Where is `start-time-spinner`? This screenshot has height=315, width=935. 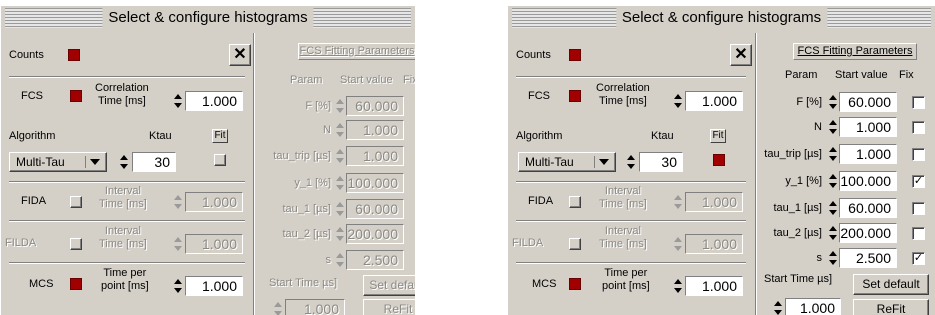 start-time-spinner is located at coordinates (778, 306).